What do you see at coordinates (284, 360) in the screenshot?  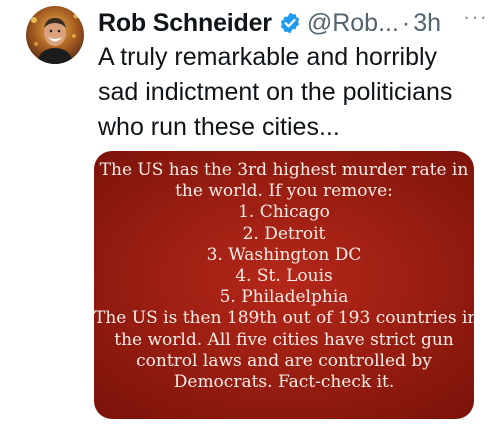 I see `image-text-line: control laws and are controlled by` at bounding box center [284, 360].